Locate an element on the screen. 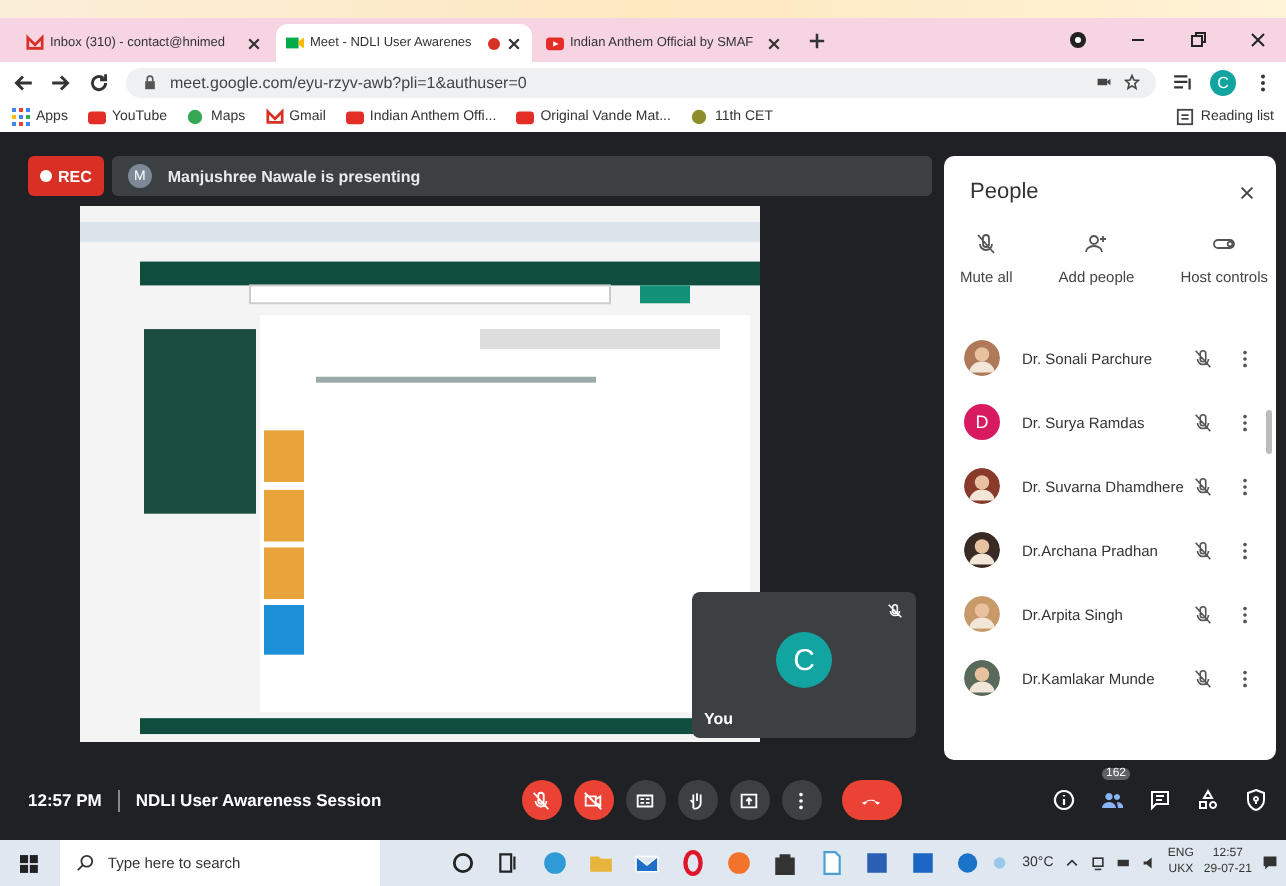  recording-badge: REC is located at coordinates (66, 176).